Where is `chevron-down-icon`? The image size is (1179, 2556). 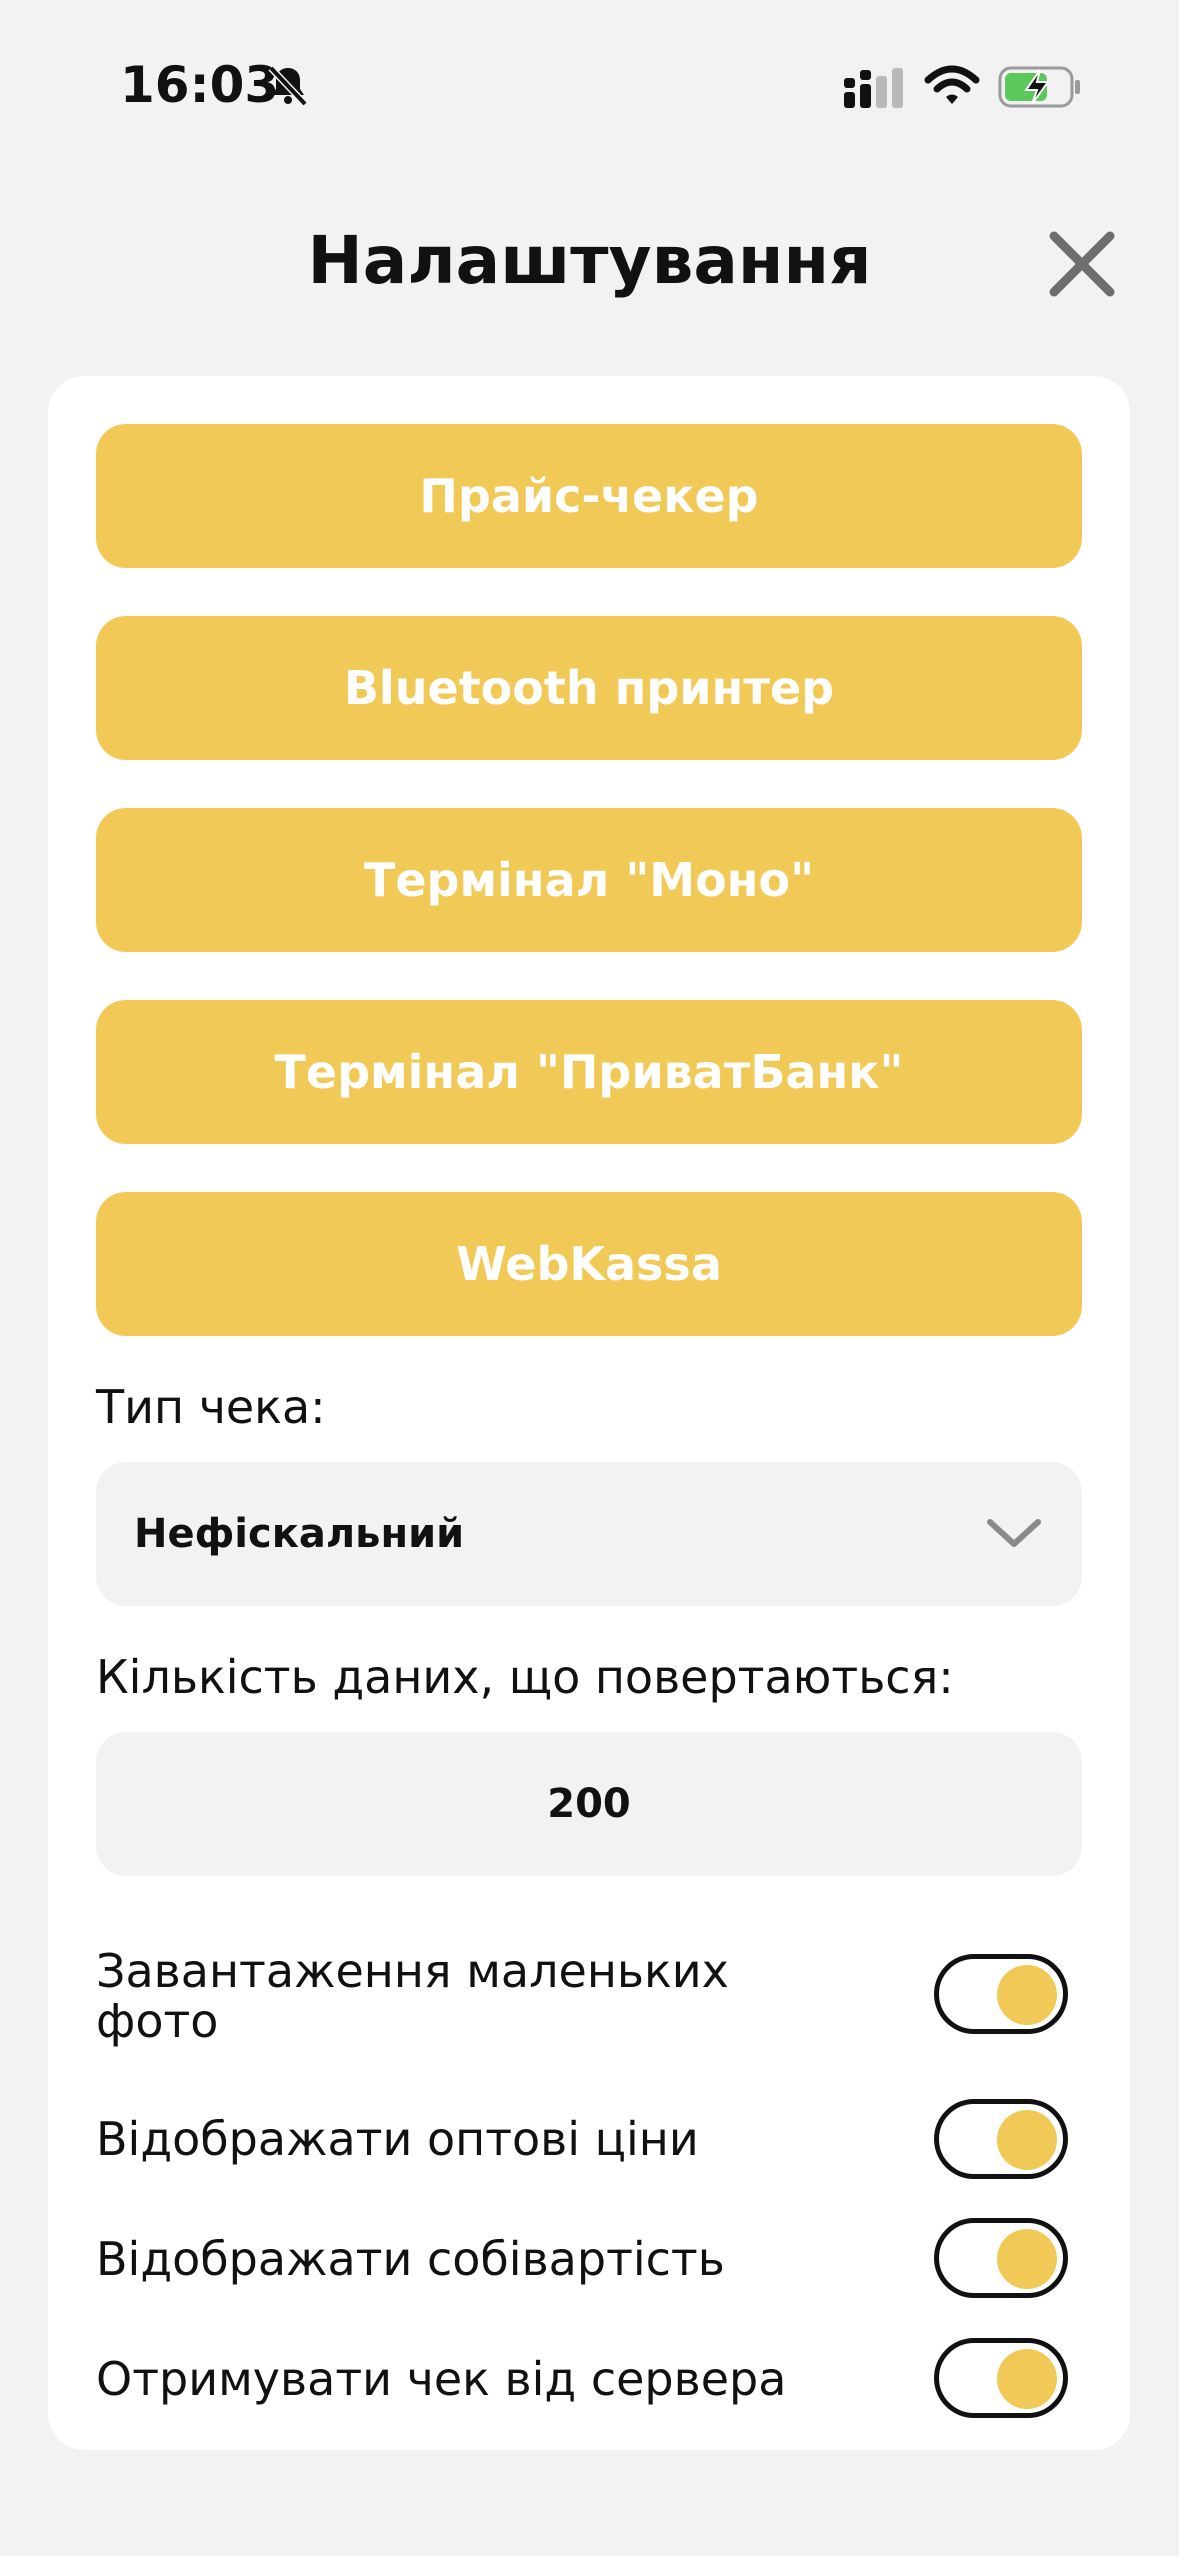
chevron-down-icon is located at coordinates (1014, 1533).